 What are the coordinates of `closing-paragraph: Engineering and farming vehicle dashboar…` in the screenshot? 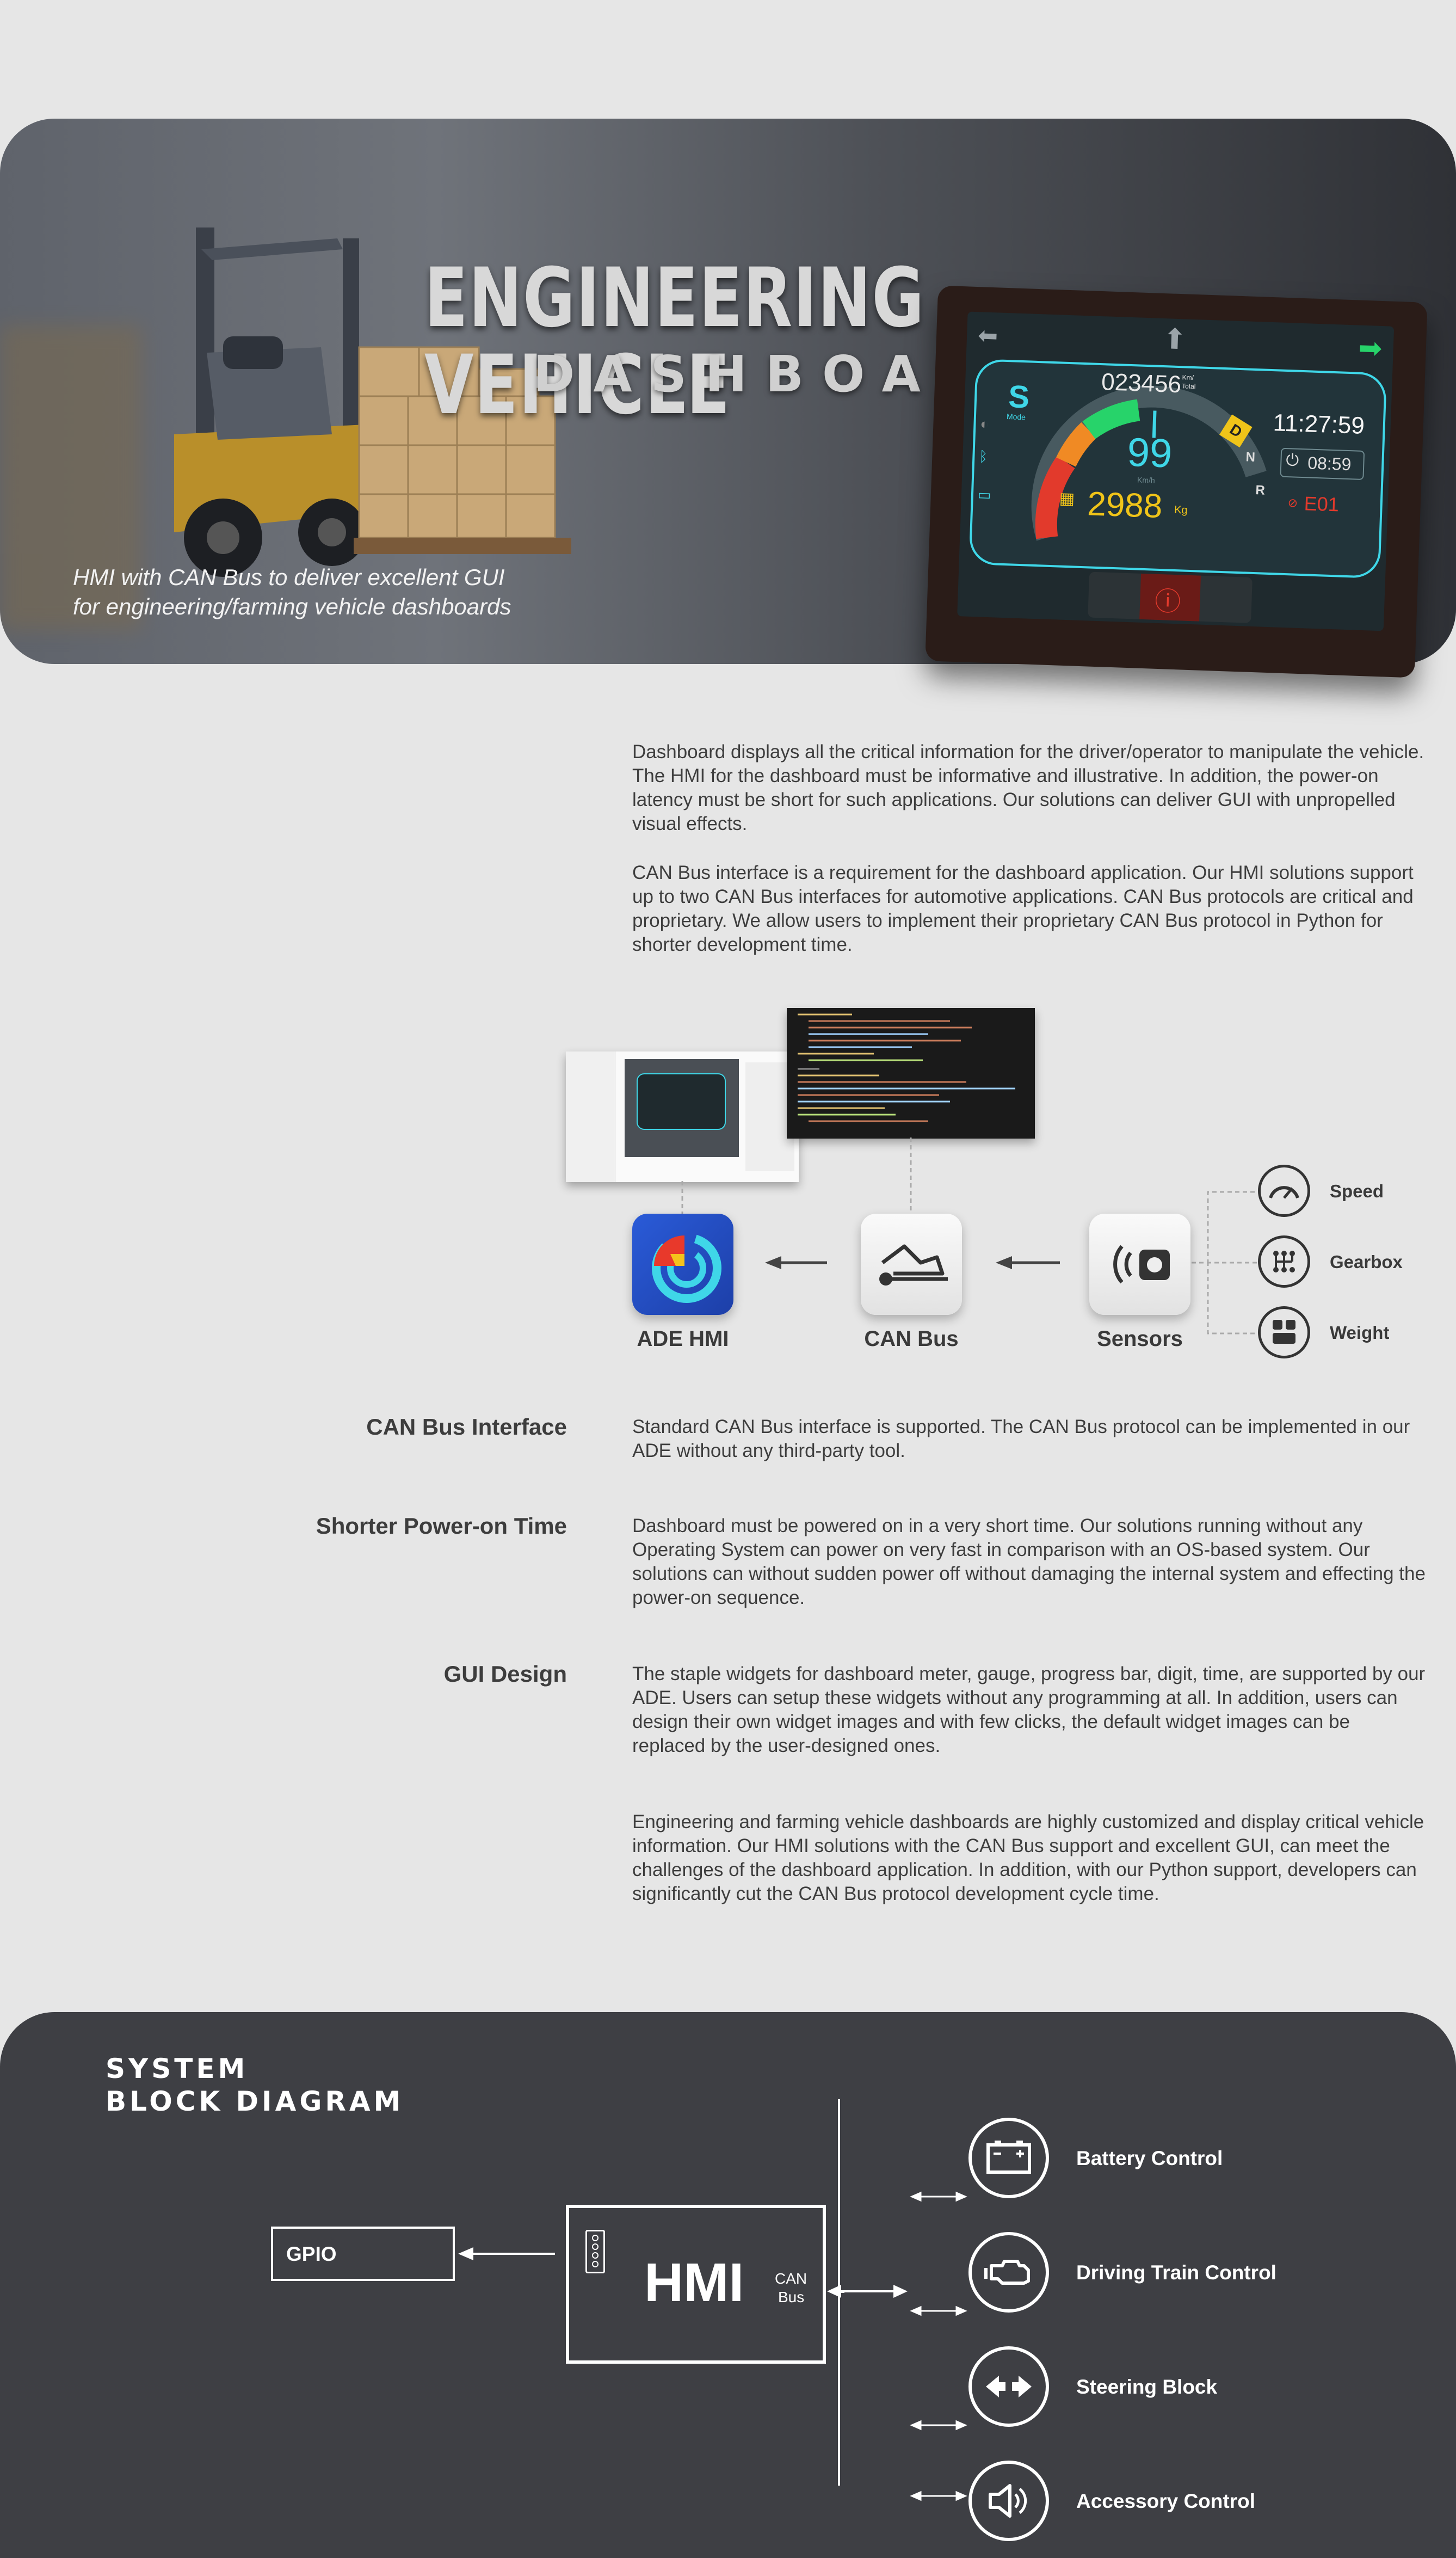 It's located at (1028, 1857).